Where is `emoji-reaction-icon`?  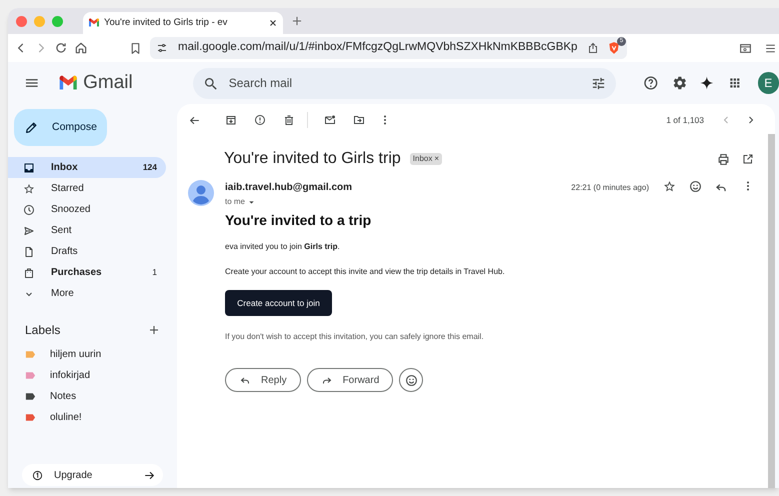
emoji-reaction-icon is located at coordinates (695, 186).